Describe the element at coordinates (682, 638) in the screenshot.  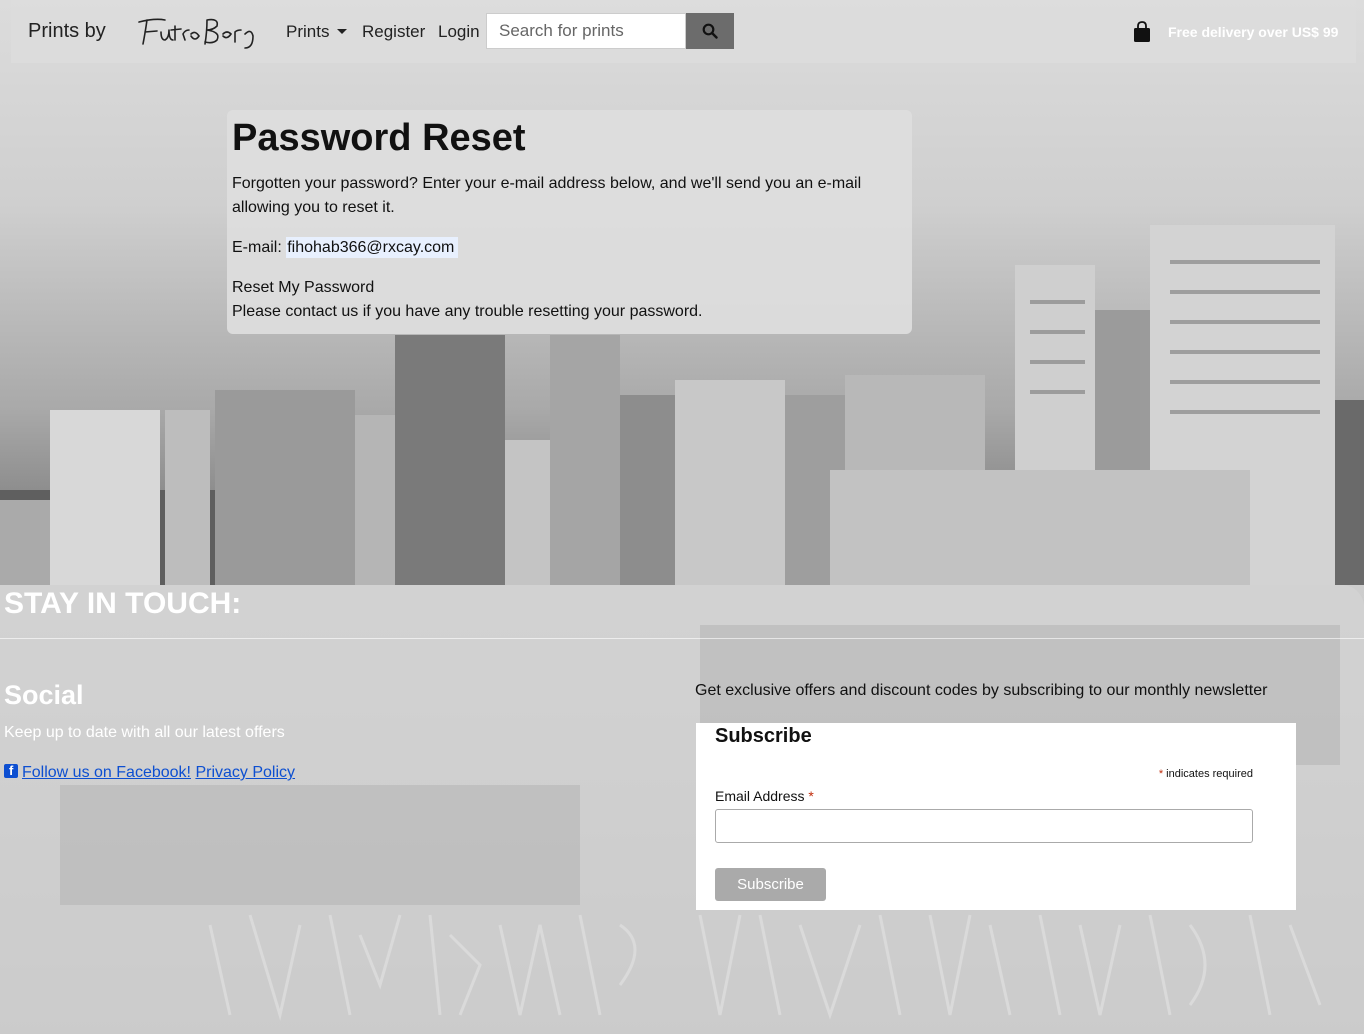
I see `footer-divider` at that location.